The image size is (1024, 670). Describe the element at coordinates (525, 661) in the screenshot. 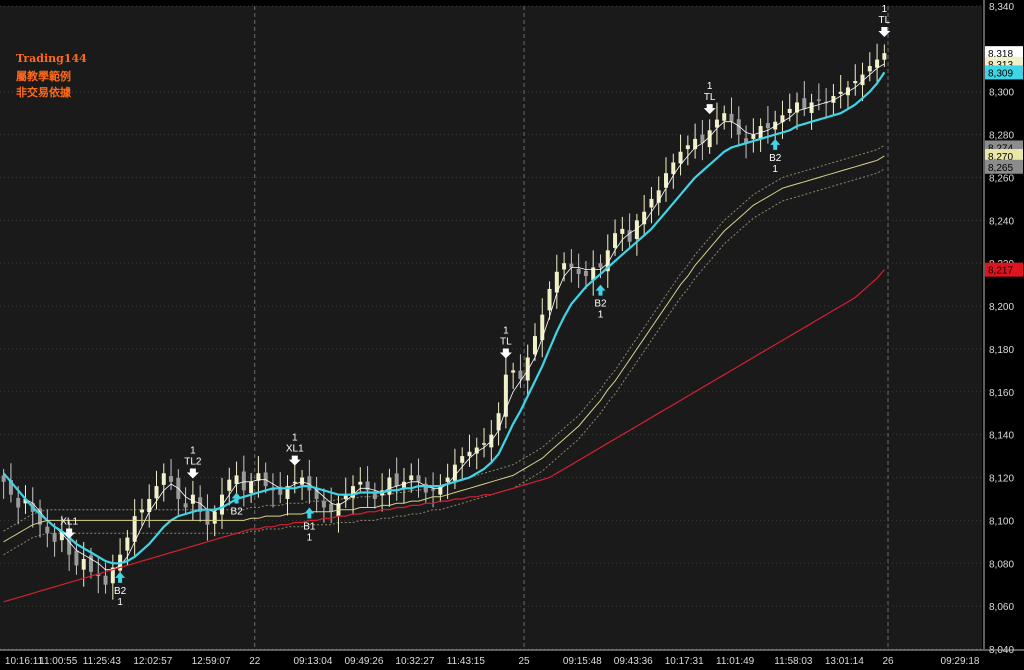

I see `x-tick-label: 25` at that location.